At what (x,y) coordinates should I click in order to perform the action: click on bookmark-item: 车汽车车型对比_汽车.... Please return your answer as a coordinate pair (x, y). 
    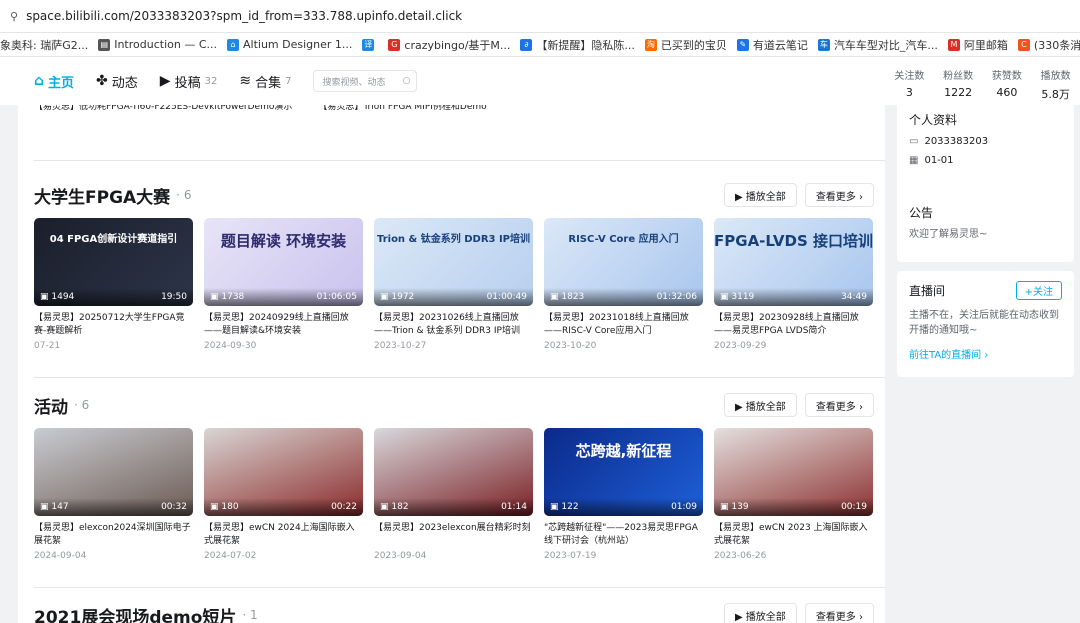
    Looking at the image, I should click on (877, 45).